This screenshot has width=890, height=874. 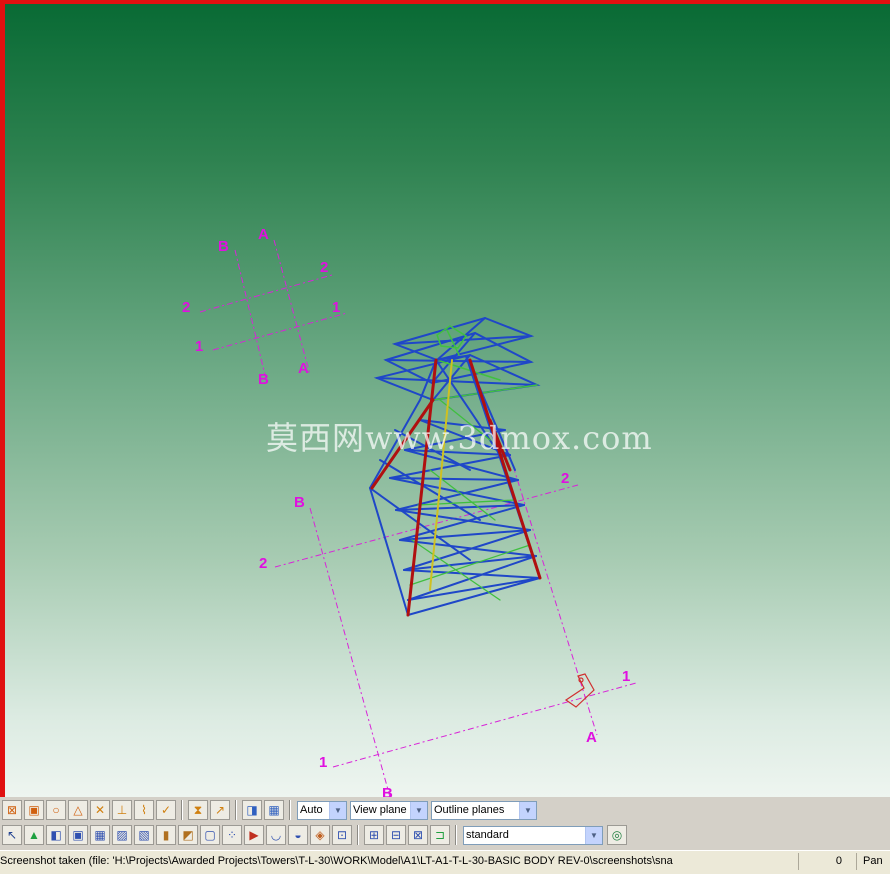 I want to click on snap-reference-icon: ⊠, so click(x=12, y=810).